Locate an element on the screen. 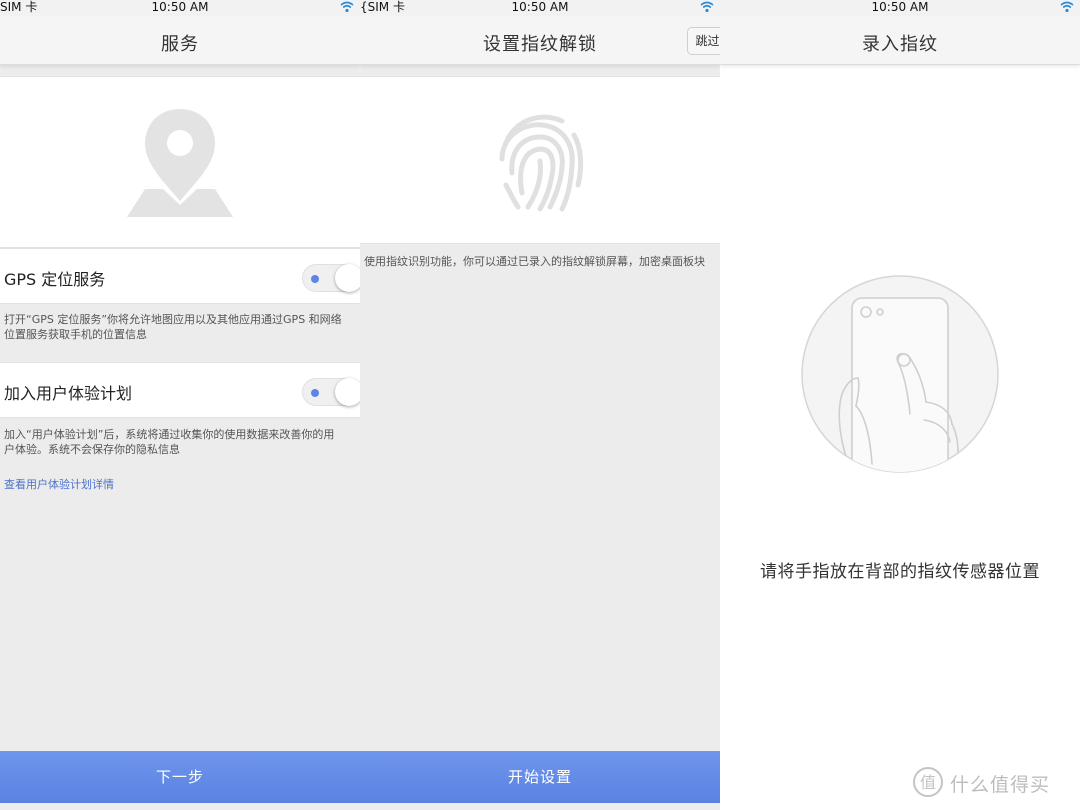  page-title: 服务 is located at coordinates (180, 44).